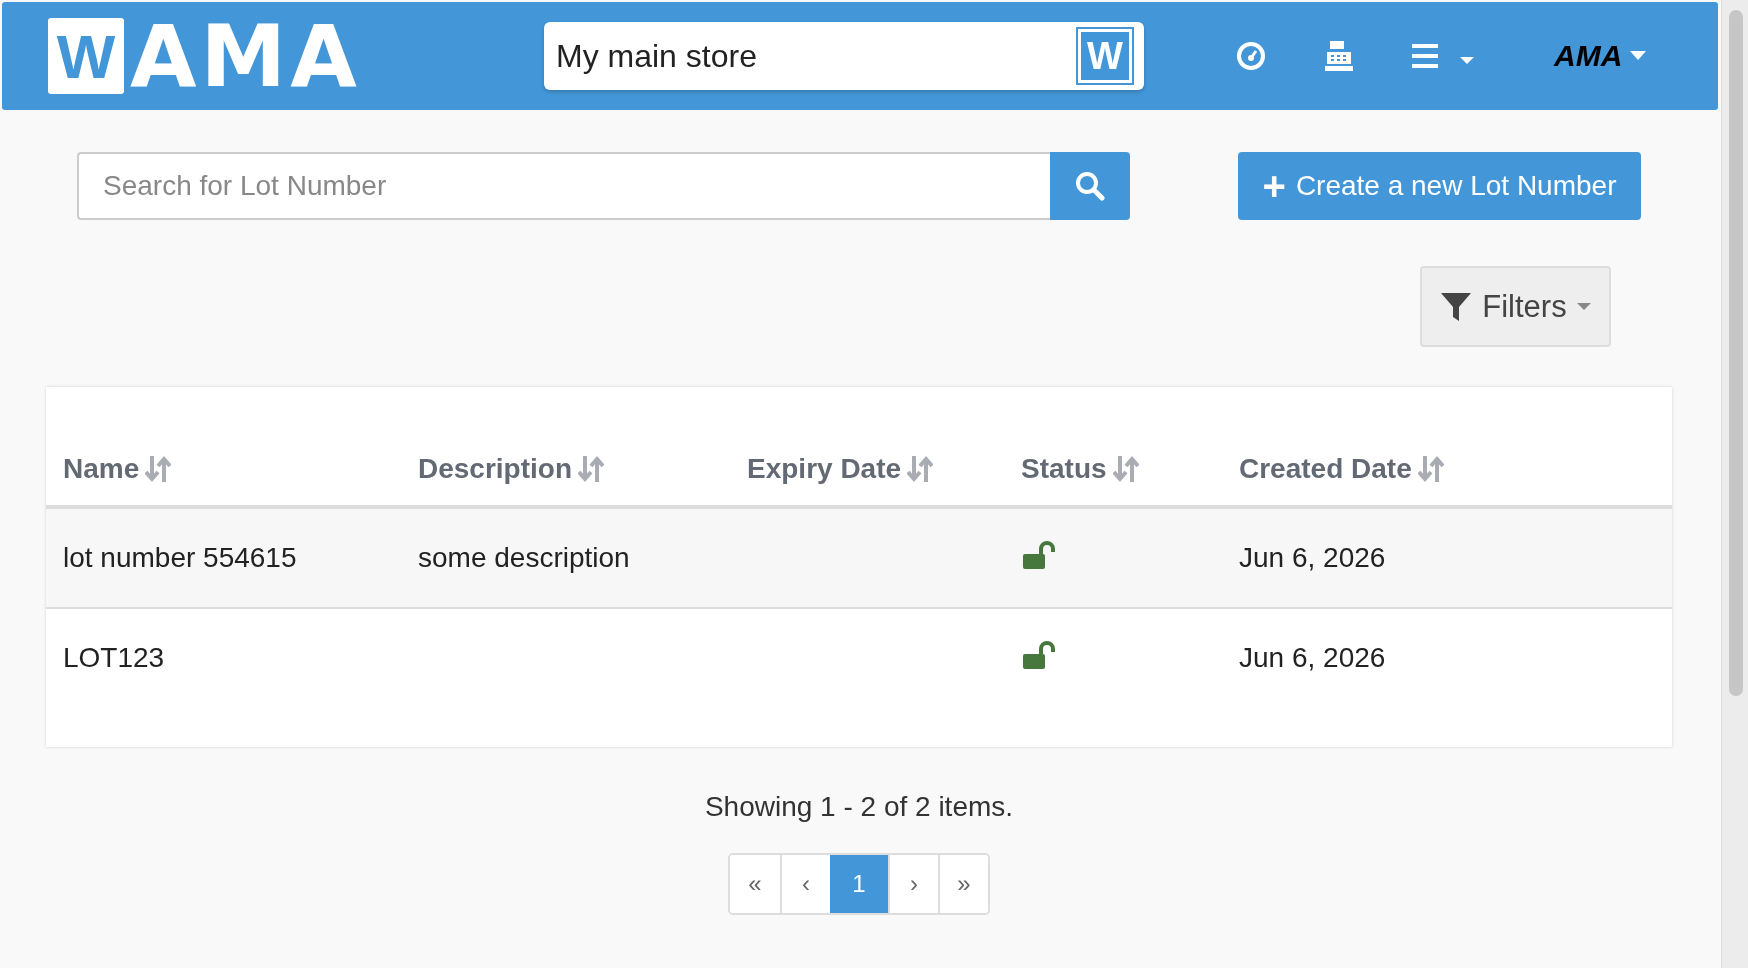 The width and height of the screenshot is (1748, 968). I want to click on create-button: + Create a new Lot Number, so click(1439, 186).